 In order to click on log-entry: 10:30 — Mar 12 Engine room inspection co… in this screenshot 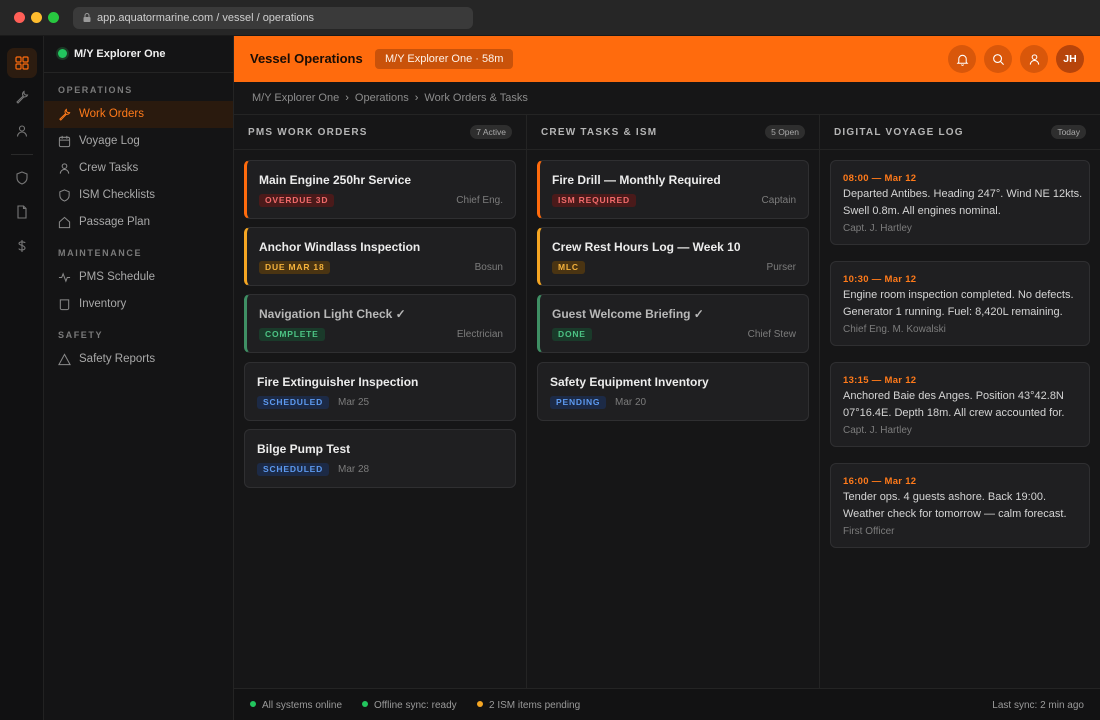, I will do `click(960, 303)`.